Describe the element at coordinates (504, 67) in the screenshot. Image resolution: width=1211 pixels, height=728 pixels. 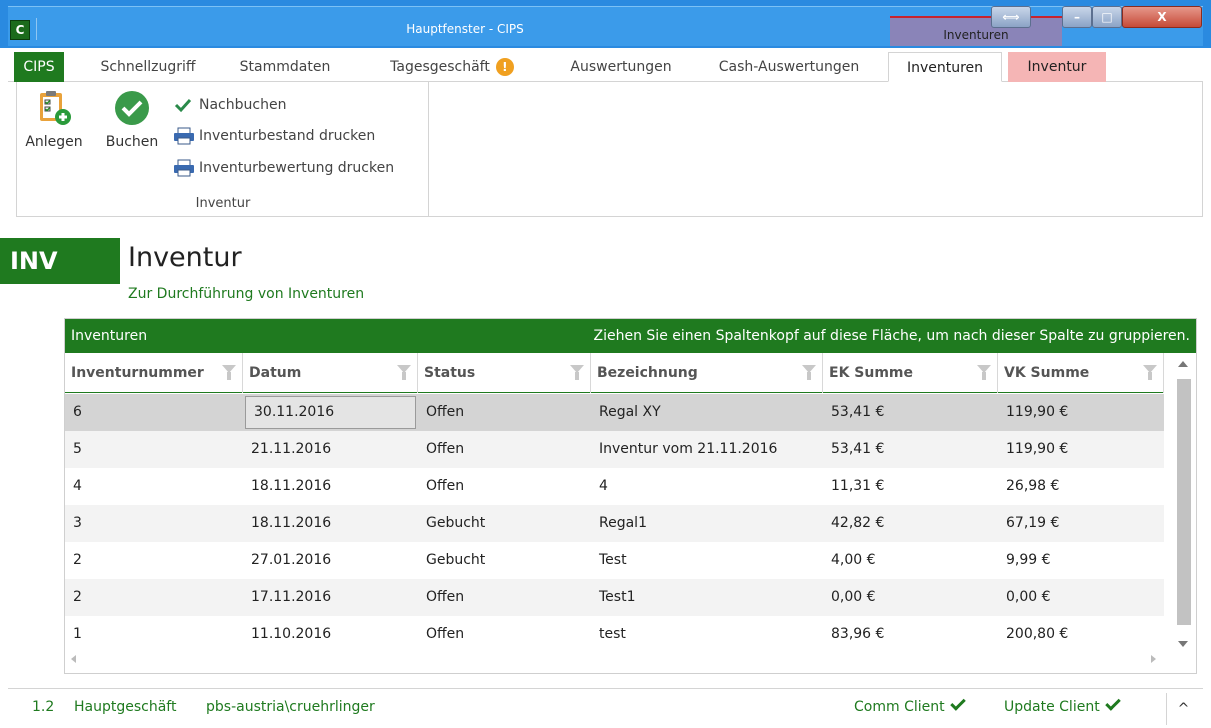
I see `warning-icon: !` at that location.